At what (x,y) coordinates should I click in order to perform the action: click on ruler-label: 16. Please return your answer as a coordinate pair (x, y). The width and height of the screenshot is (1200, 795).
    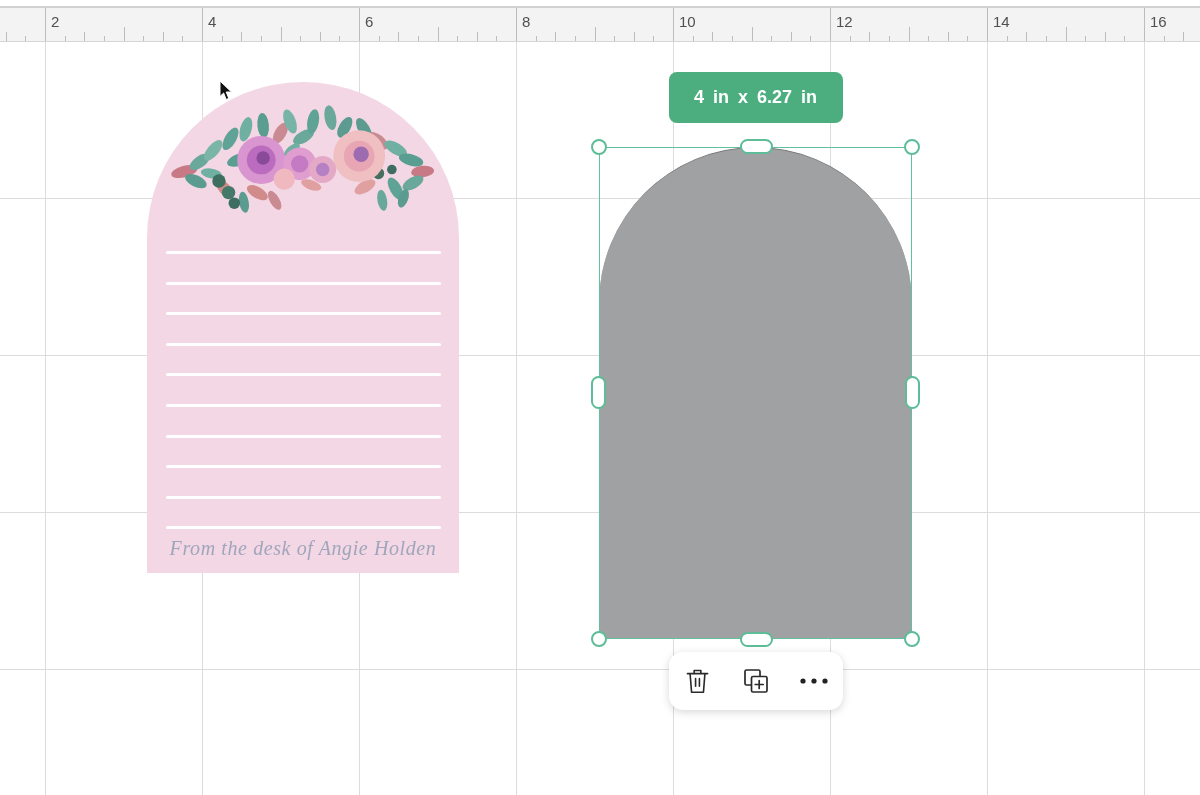
    Looking at the image, I should click on (1158, 21).